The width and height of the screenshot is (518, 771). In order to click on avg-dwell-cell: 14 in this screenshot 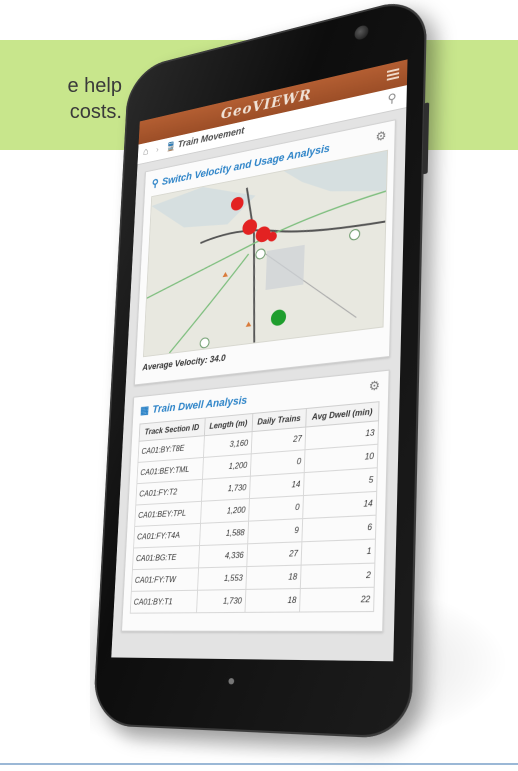, I will do `click(339, 505)`.